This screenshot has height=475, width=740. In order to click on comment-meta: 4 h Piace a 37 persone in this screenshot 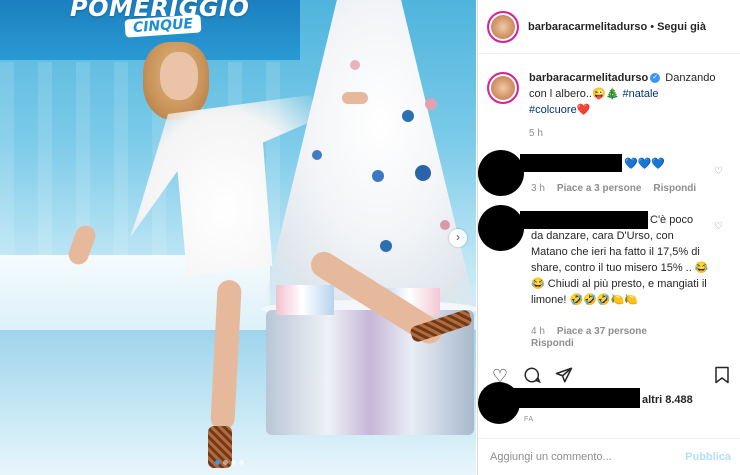, I will do `click(589, 331)`.